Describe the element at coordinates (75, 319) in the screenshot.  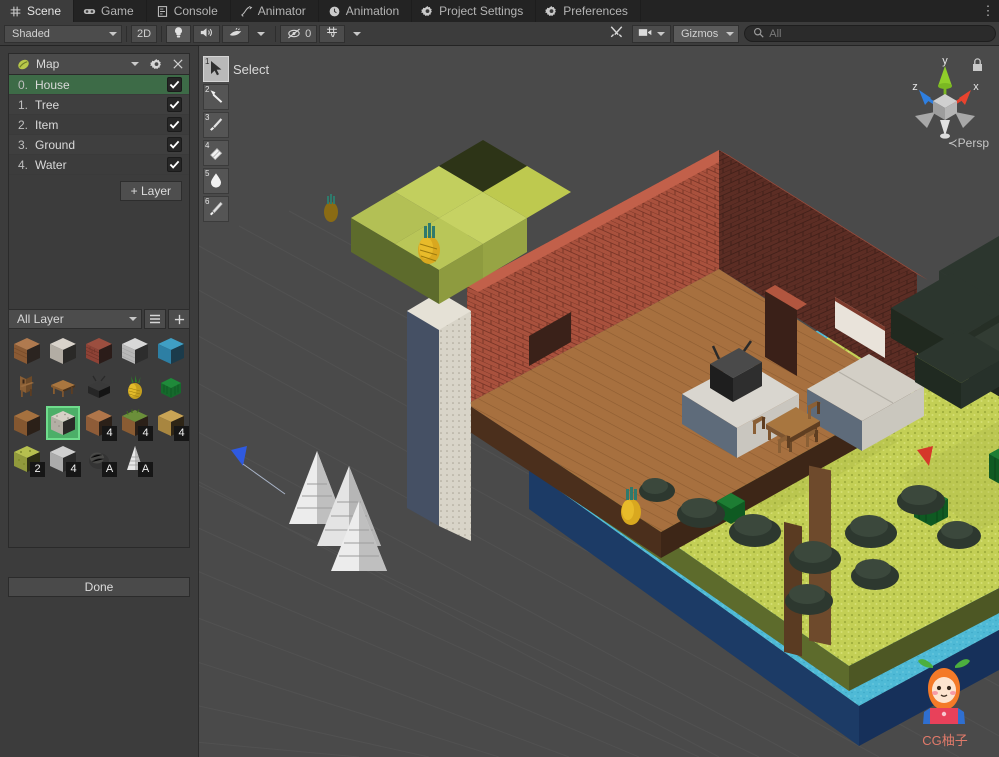
I see `palette-layer-filter-dropdown: All Layer` at that location.